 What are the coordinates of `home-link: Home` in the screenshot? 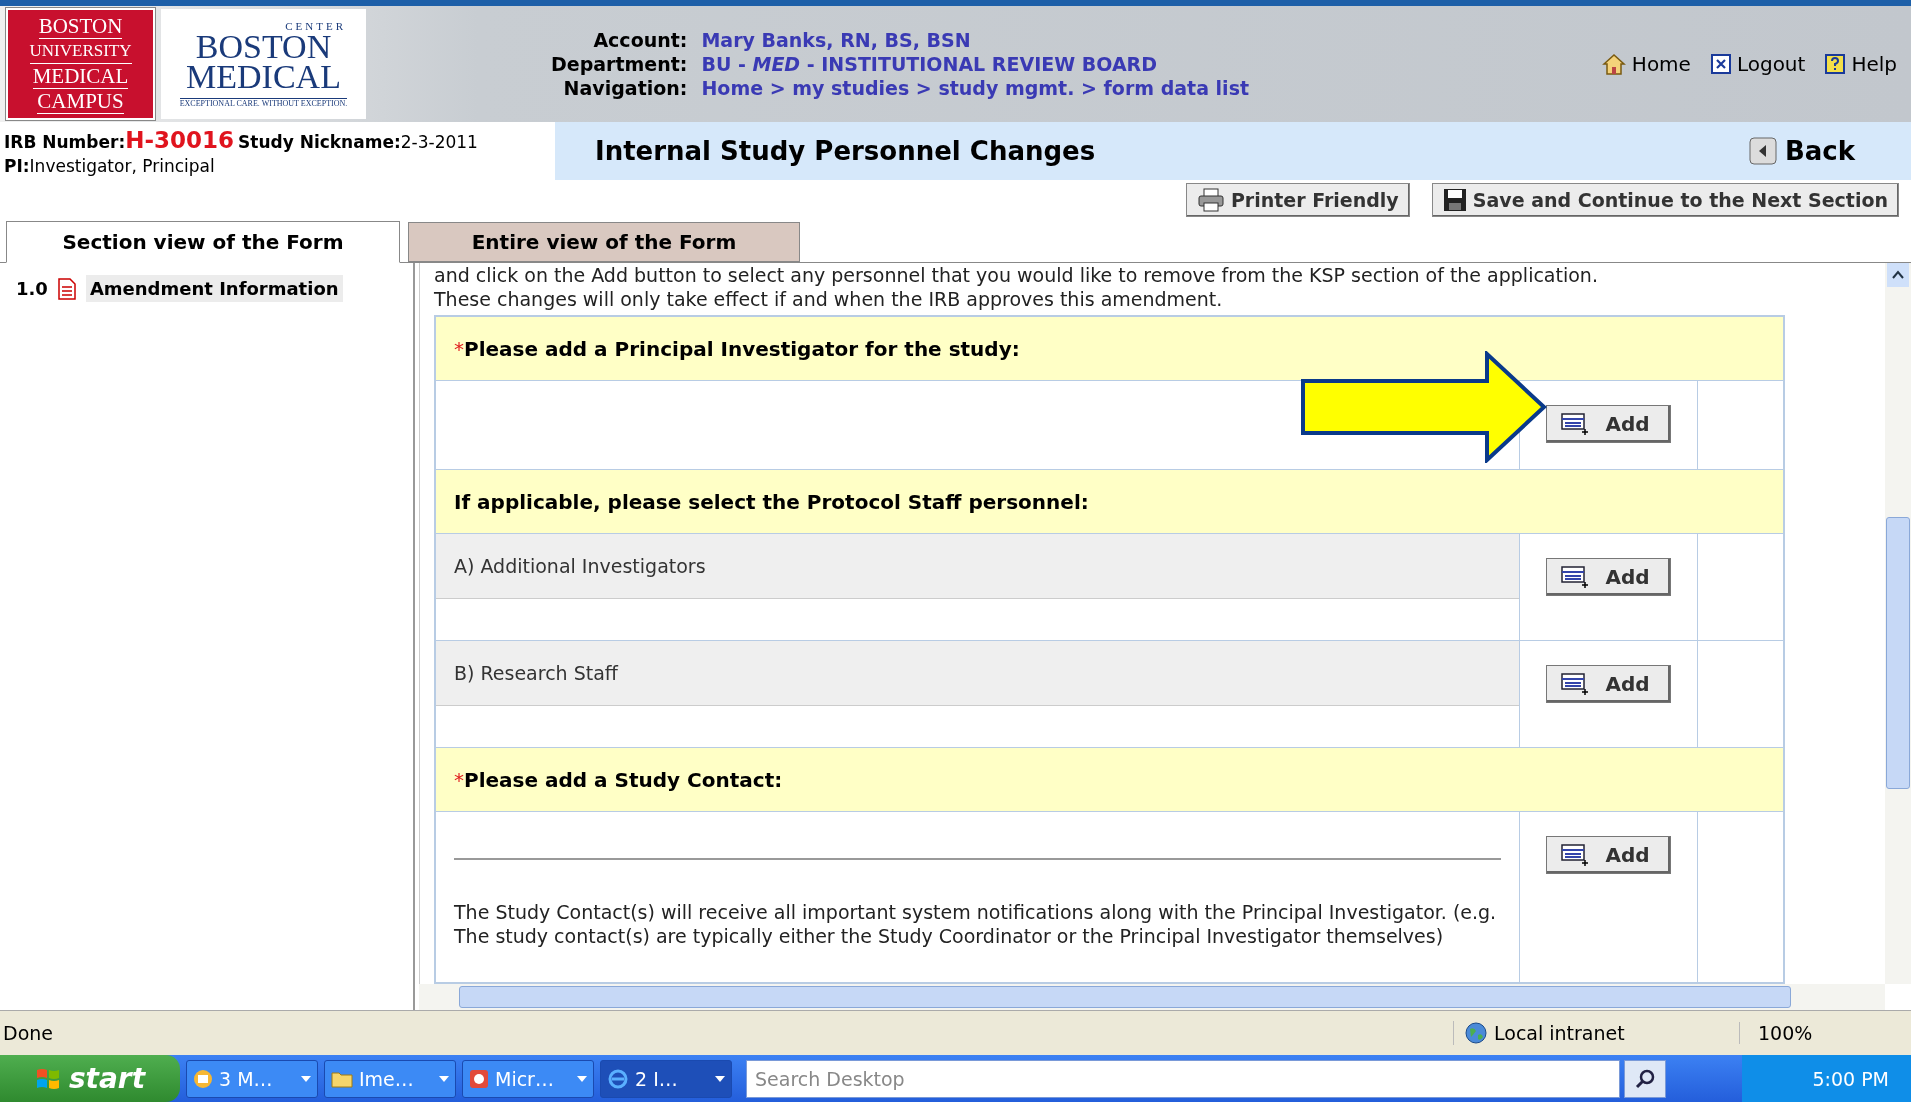 It's located at (1646, 64).